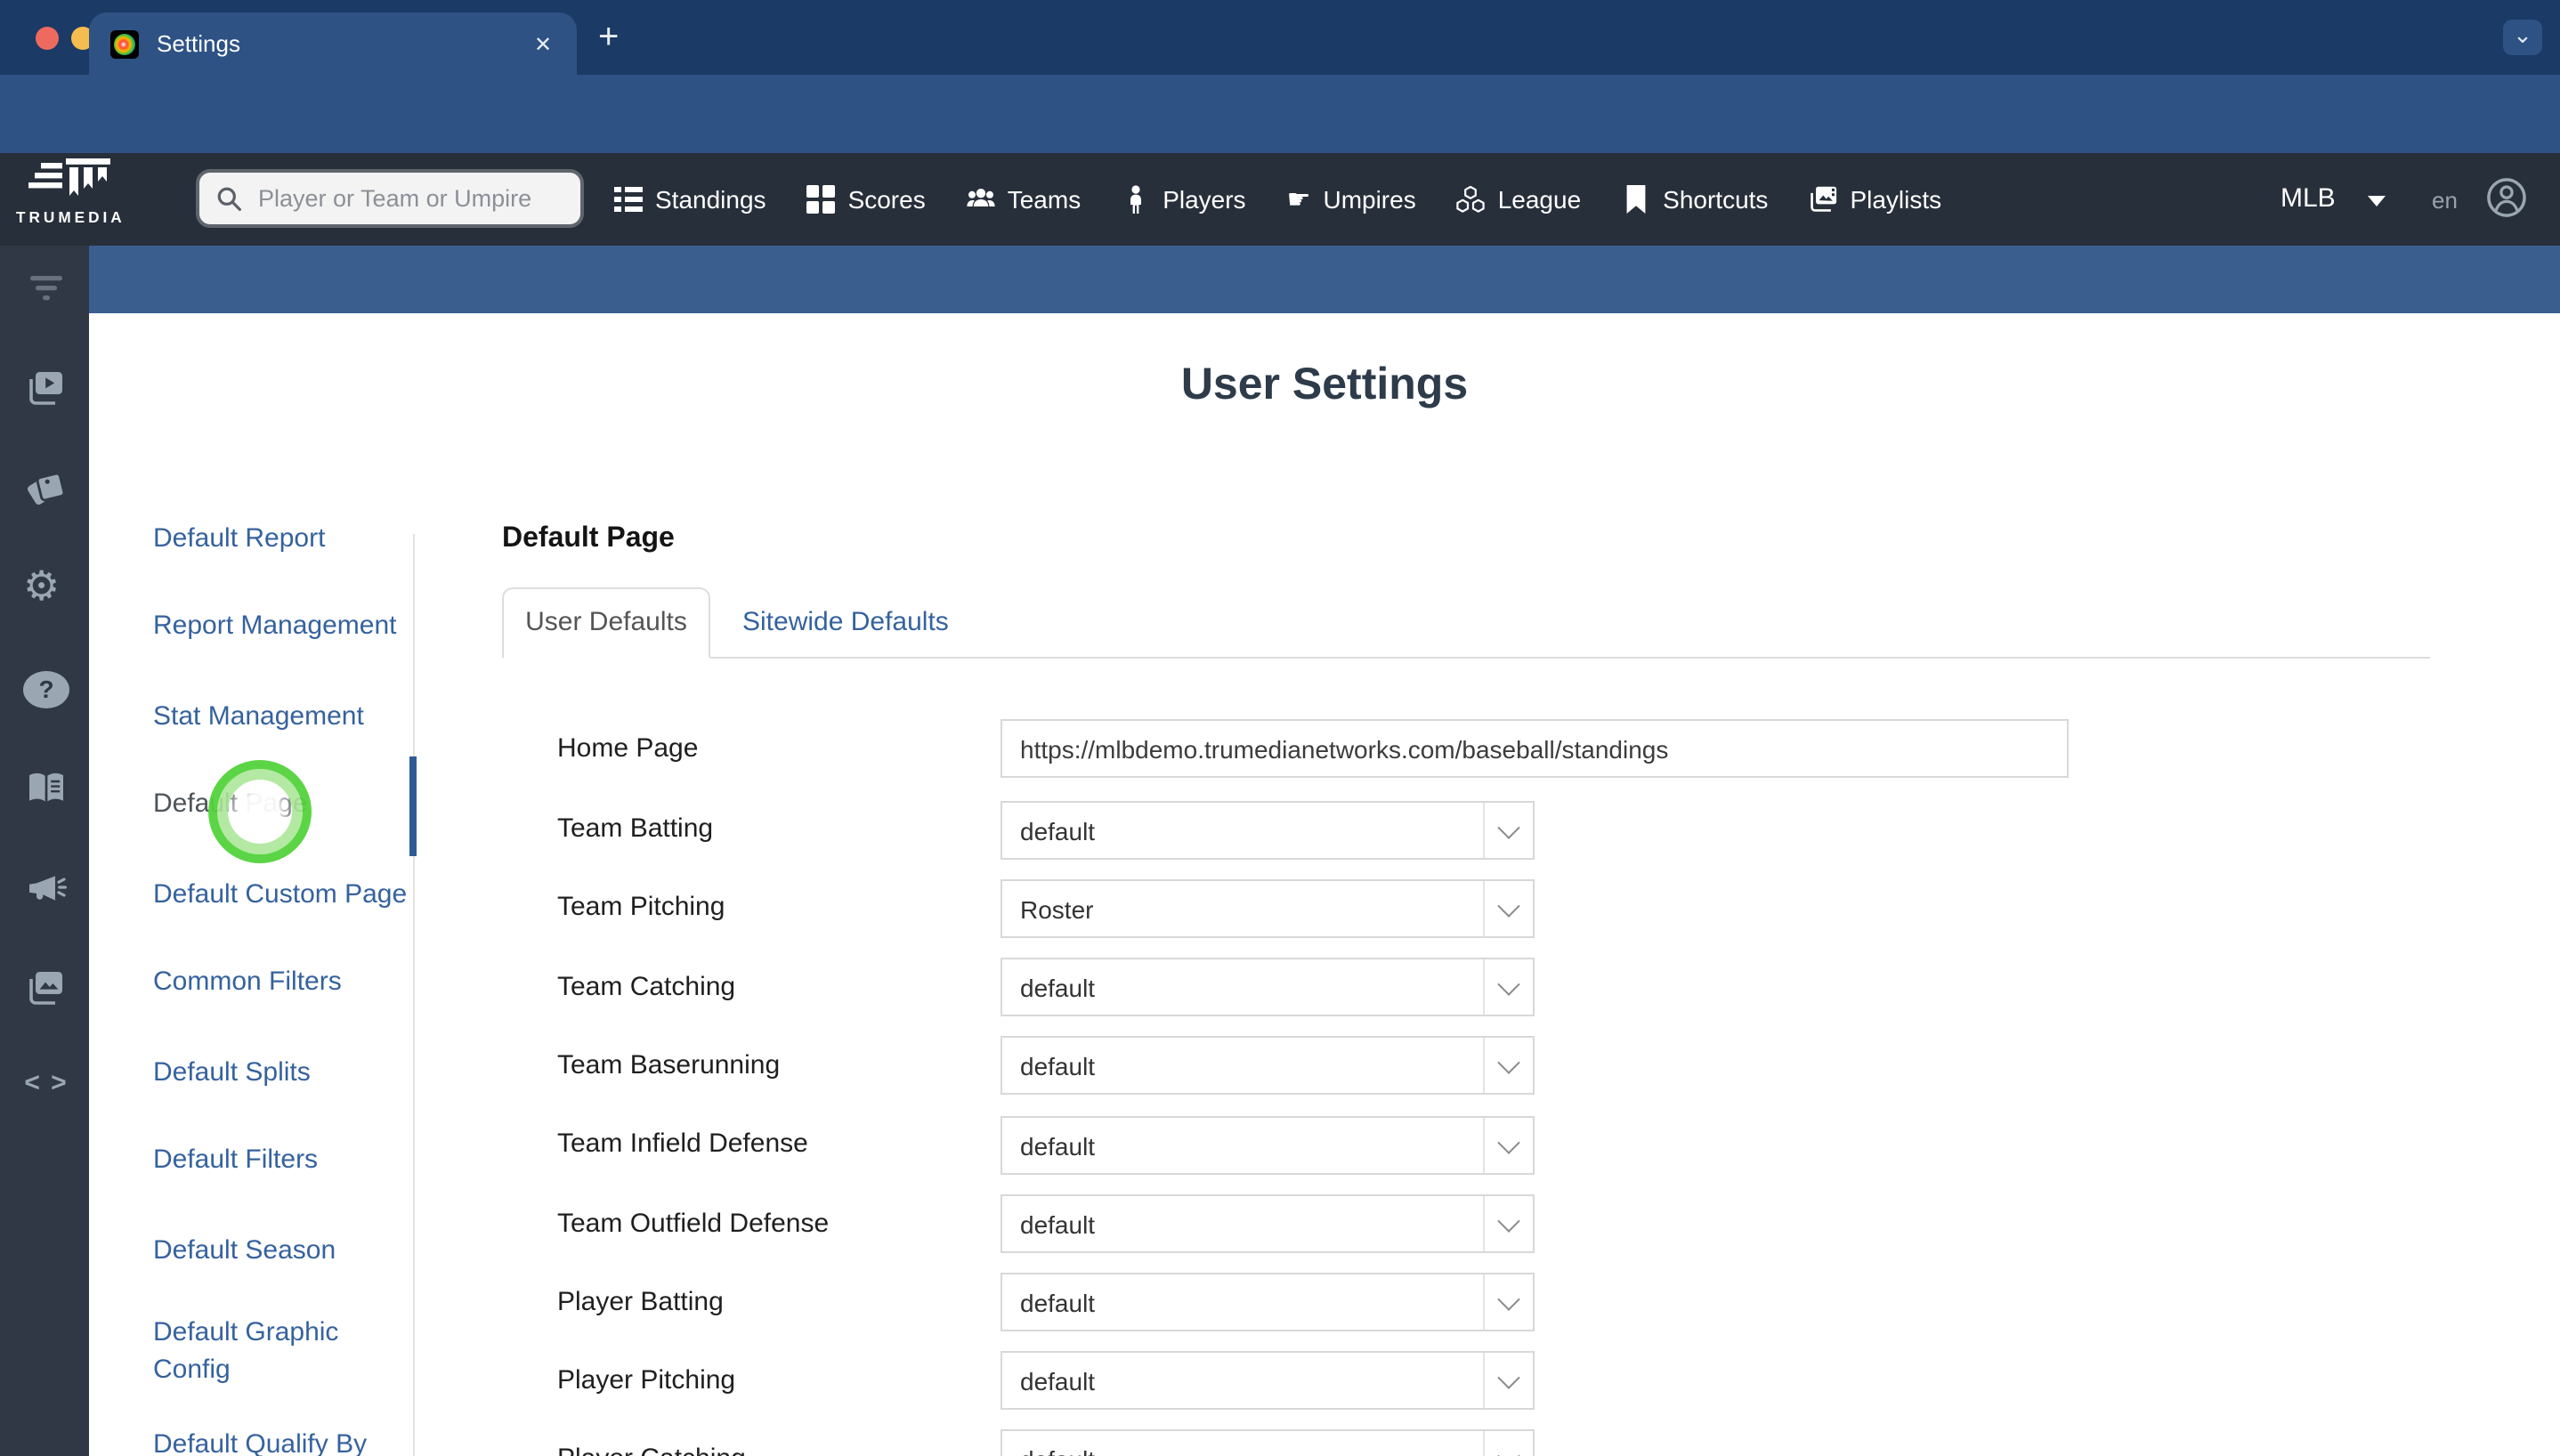  What do you see at coordinates (47, 388) in the screenshot?
I see `video-playlist-icon` at bounding box center [47, 388].